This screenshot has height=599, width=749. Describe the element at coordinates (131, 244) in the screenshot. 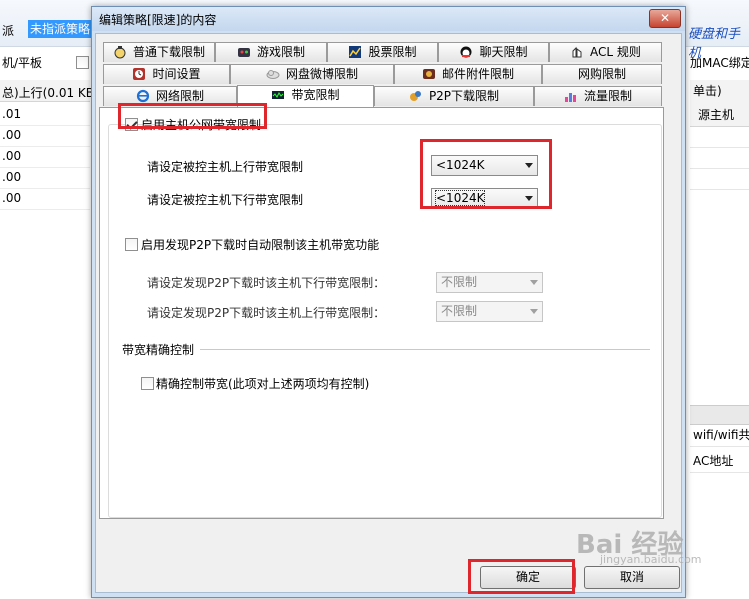

I see `p2p-auto-limit-checkbox` at that location.